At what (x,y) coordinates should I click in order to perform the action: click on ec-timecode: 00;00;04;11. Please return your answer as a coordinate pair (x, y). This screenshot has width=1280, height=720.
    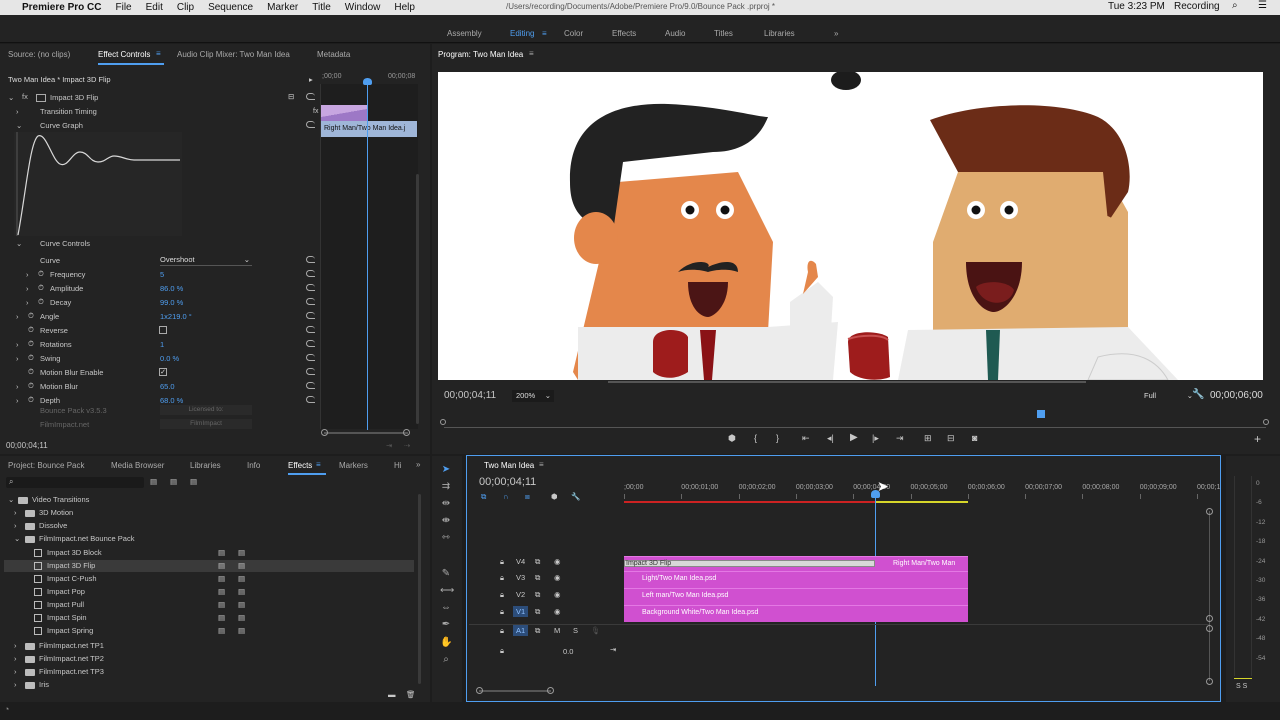
    Looking at the image, I should click on (27, 445).